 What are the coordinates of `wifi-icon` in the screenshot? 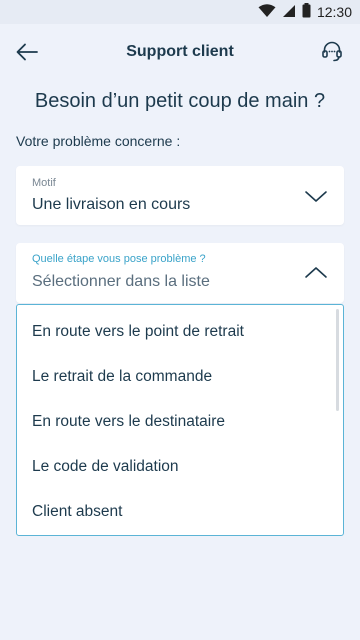 It's located at (267, 12).